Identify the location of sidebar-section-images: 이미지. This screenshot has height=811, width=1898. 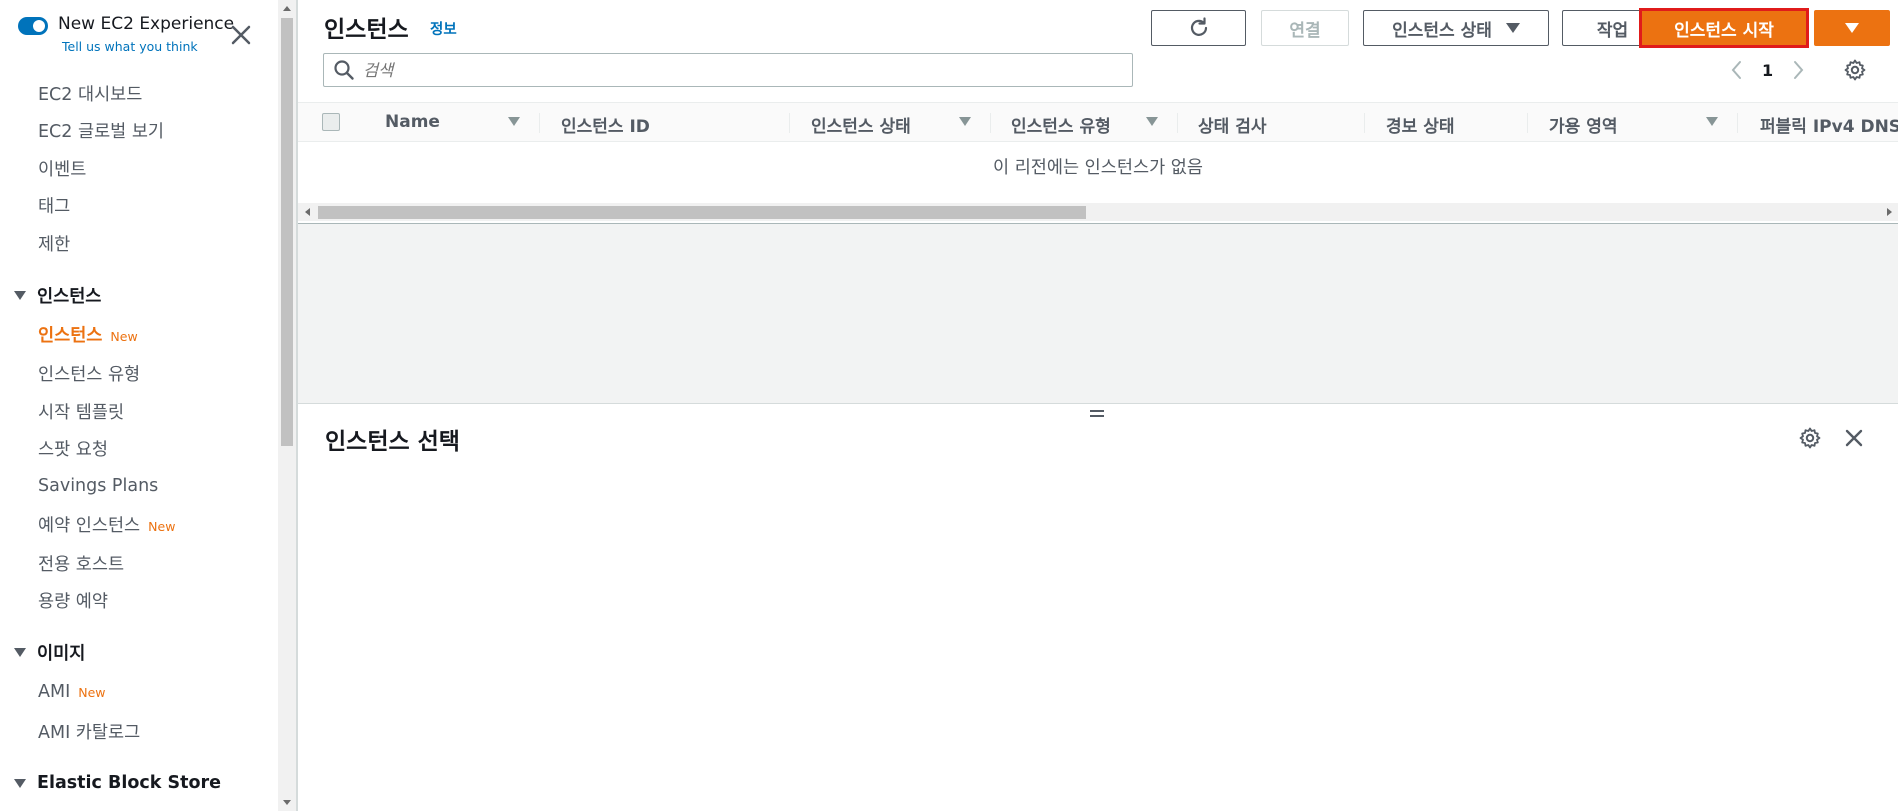
(49, 652).